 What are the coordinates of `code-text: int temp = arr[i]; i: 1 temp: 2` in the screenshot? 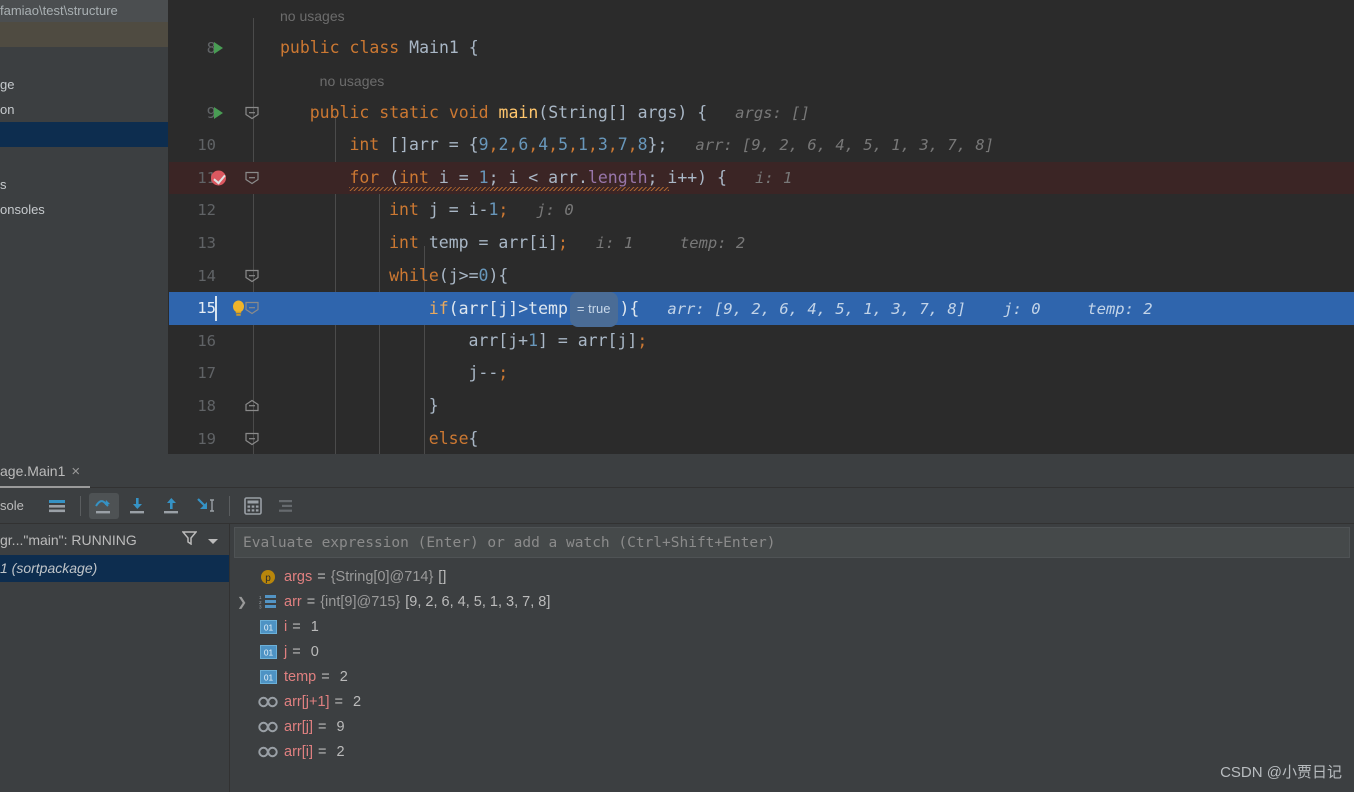 It's located at (817, 243).